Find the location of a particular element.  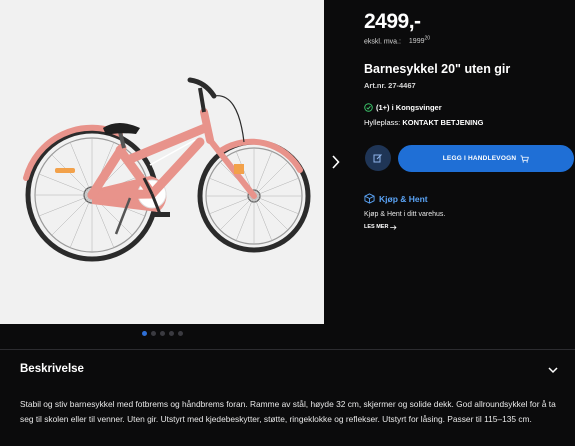

shelf-value: KONTAKT BETJENING is located at coordinates (443, 122).